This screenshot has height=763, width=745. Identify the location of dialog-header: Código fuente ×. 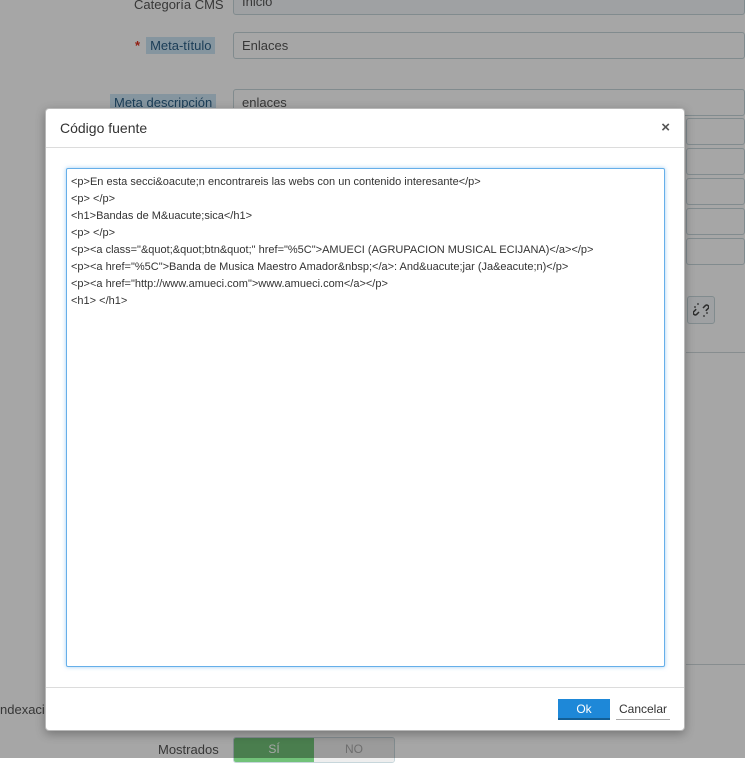
(365, 128).